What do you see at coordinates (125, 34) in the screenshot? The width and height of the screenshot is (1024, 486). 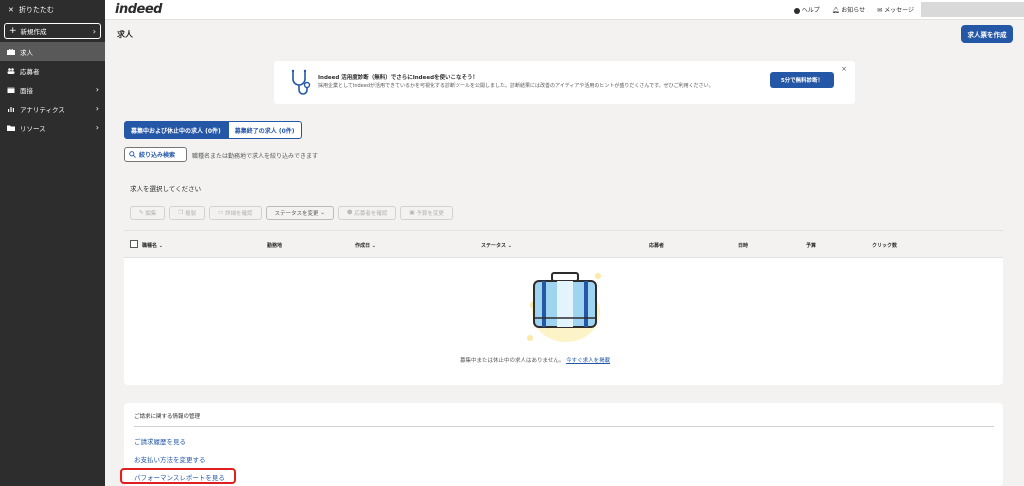 I see `page-title: 求人` at bounding box center [125, 34].